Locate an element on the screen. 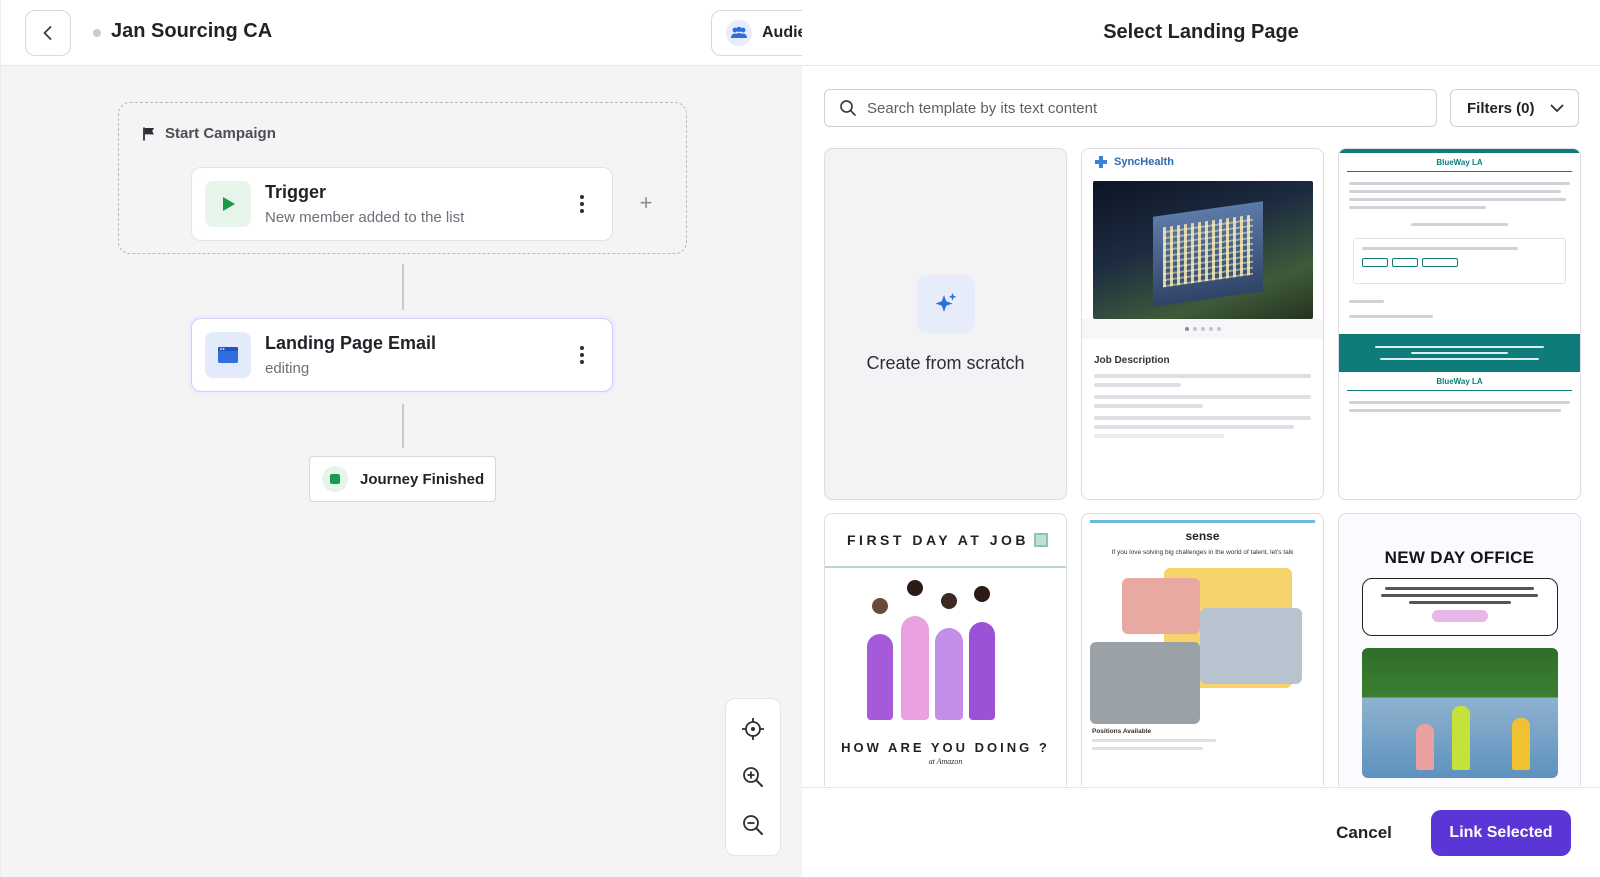  template-card-new-day-office: NEW DAY OFFICE is located at coordinates (1459, 649).